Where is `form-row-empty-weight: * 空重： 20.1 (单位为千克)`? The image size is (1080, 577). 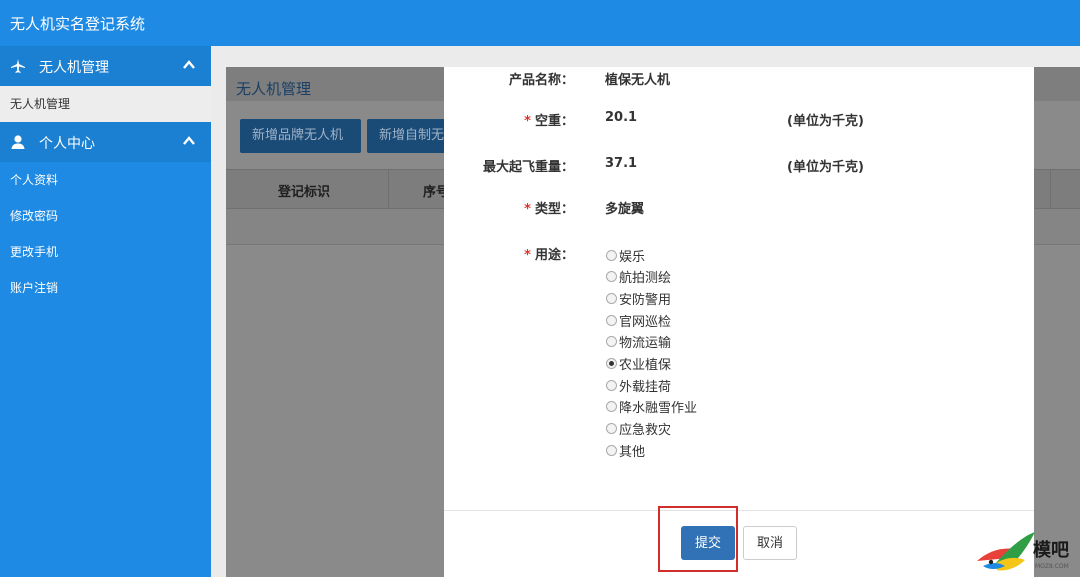 form-row-empty-weight: * 空重： 20.1 (单位为千克) is located at coordinates (739, 120).